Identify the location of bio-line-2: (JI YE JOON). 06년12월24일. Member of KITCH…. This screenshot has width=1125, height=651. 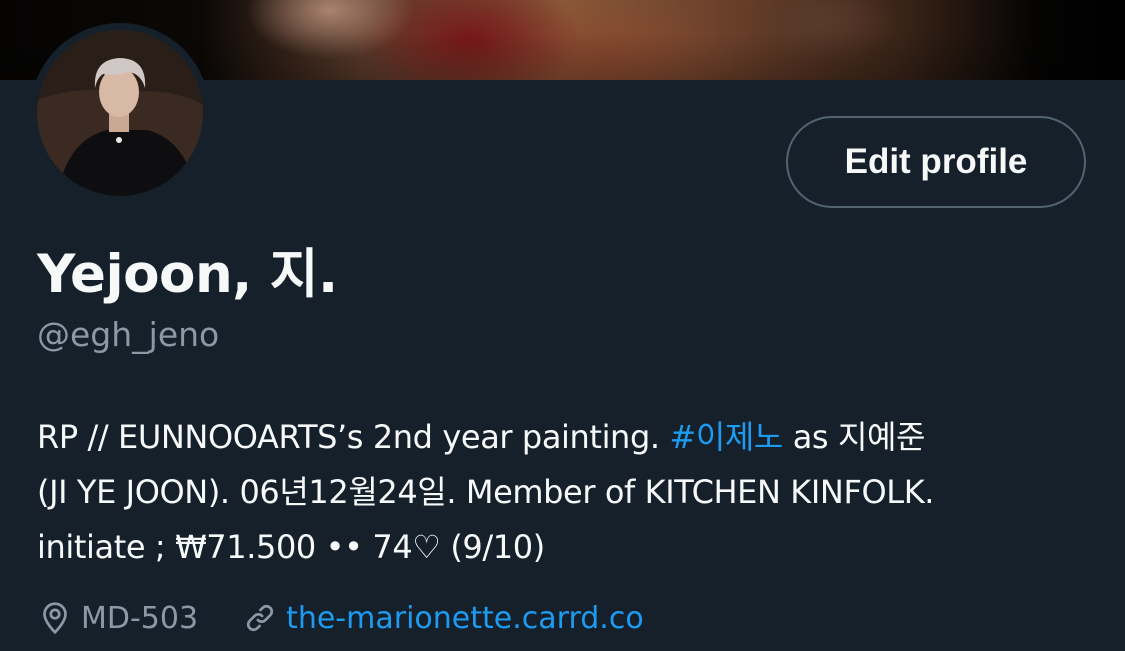
(486, 492).